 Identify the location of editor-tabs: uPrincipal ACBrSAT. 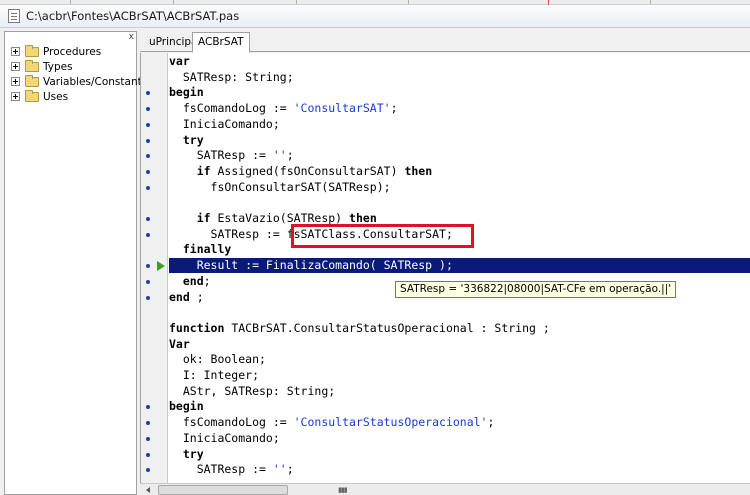
(445, 42).